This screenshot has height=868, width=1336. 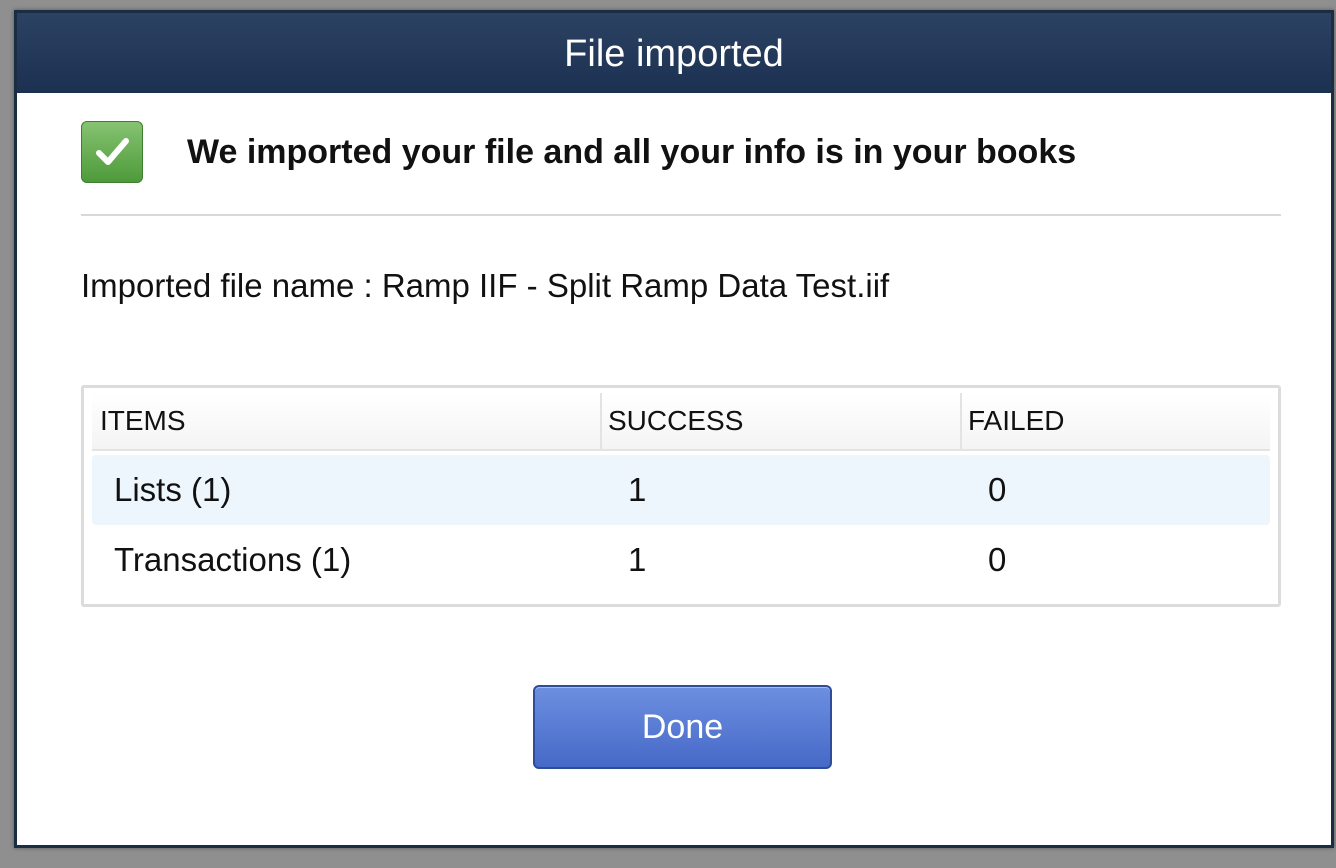 I want to click on dialog-title: File imported, so click(x=674, y=53).